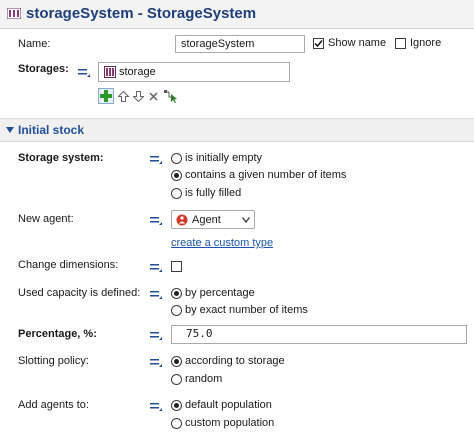 The height and width of the screenshot is (439, 474). Describe the element at coordinates (176, 423) in the screenshot. I see `radio-custom-population` at that location.